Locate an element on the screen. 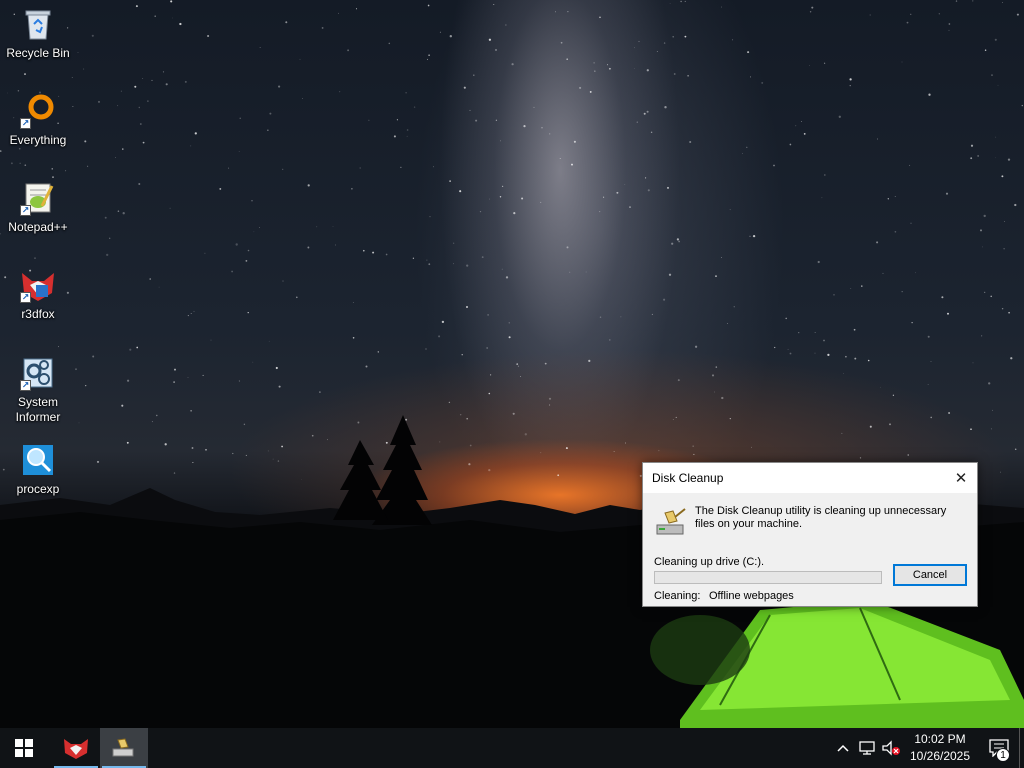 This screenshot has width=1024, height=768. desktop-icon-procexp: procexp is located at coordinates (38, 469).